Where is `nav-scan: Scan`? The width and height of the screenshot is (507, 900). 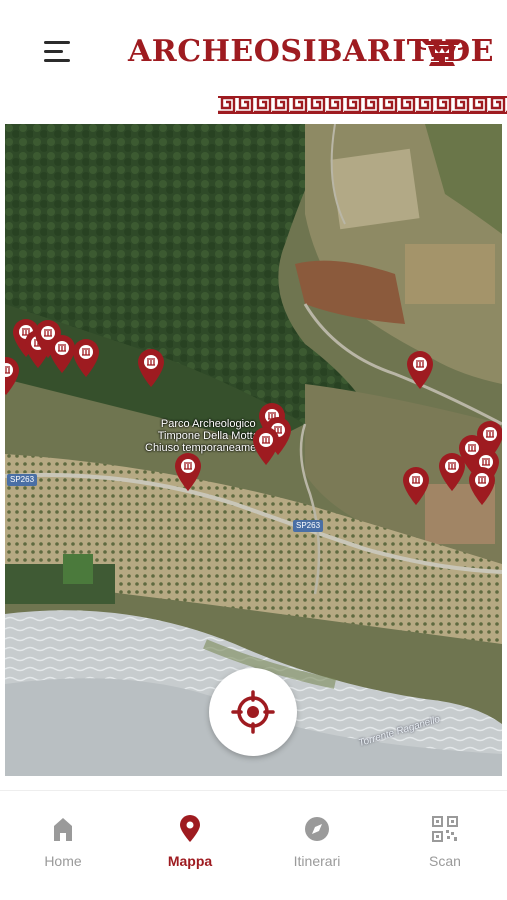 nav-scan: Scan is located at coordinates (445, 845).